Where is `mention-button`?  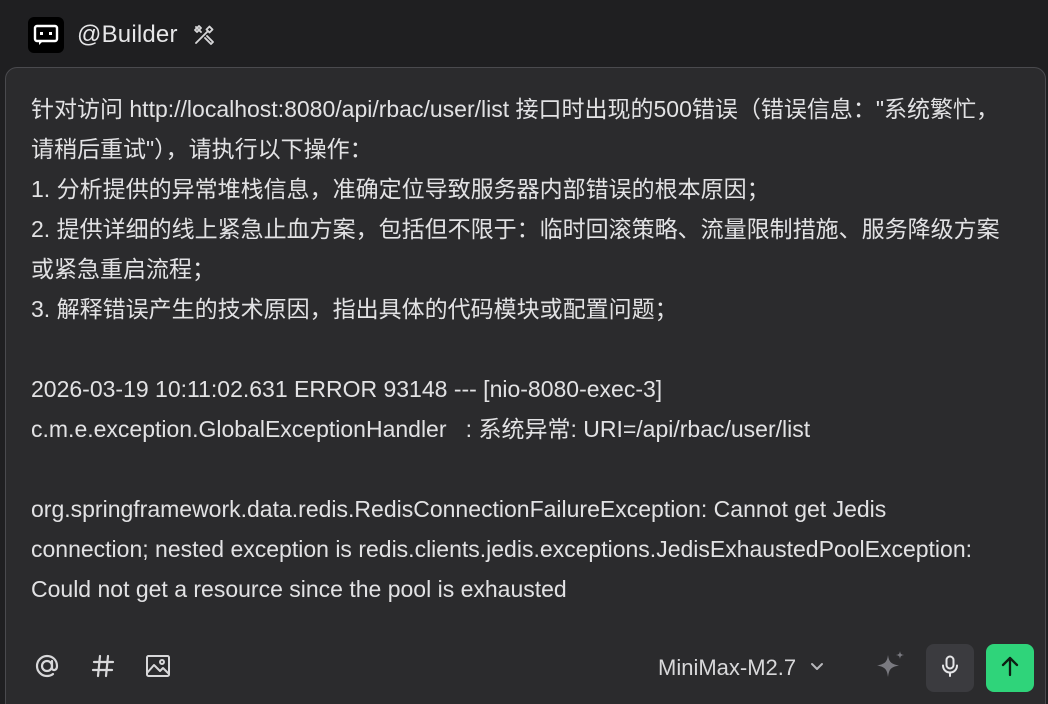 mention-button is located at coordinates (47, 668).